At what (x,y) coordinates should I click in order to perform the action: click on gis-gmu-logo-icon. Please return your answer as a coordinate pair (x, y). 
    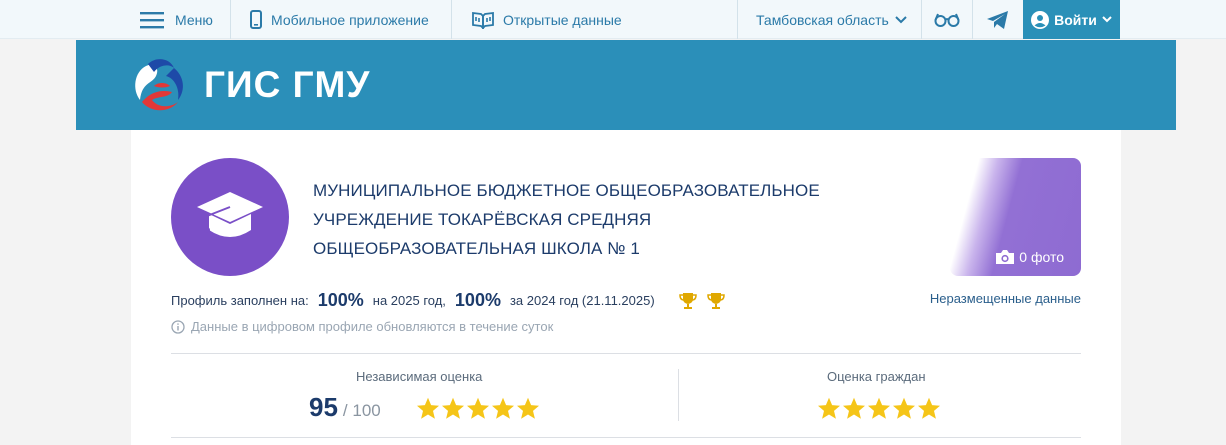
    Looking at the image, I should click on (159, 85).